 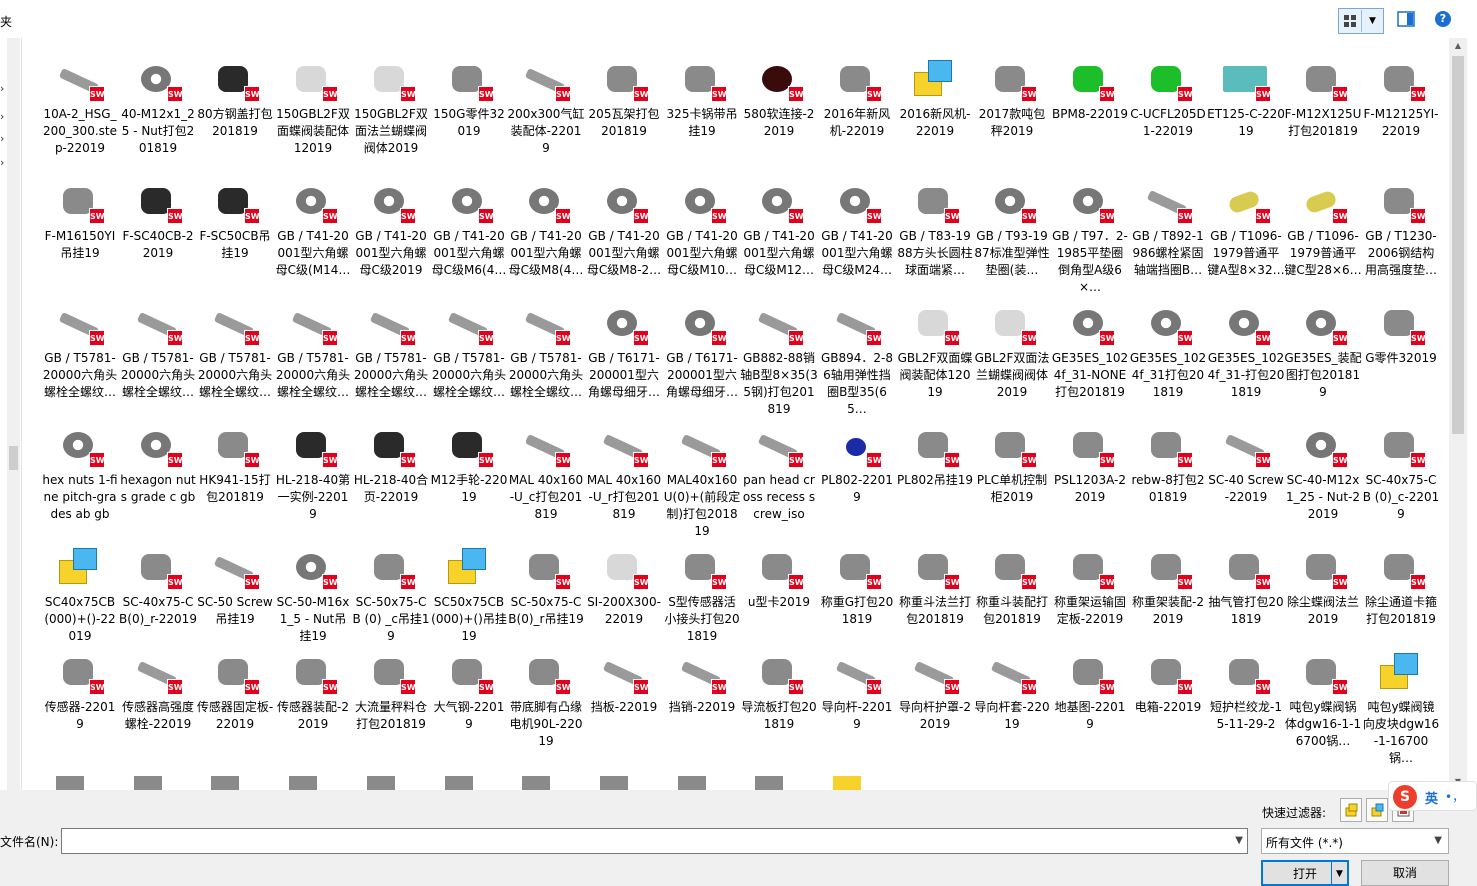 I want to click on ime-language-toggle: 英, so click(x=1431, y=797).